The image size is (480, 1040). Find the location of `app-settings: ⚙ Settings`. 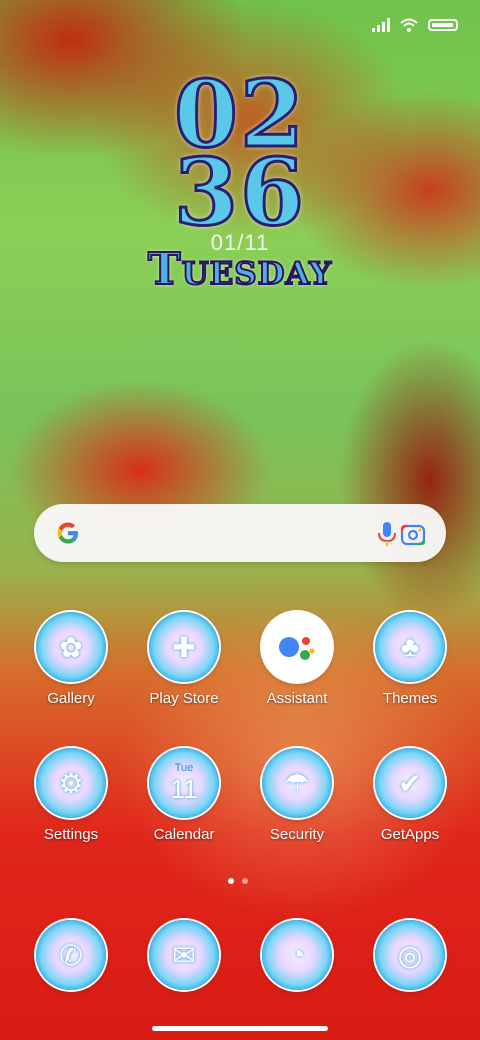

app-settings: ⚙ Settings is located at coordinates (71, 795).